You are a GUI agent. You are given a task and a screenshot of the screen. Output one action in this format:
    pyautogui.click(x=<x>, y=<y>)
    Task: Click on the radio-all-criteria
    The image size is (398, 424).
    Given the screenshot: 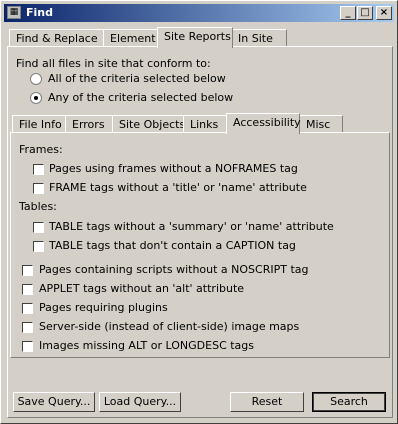 What is the action you would take?
    pyautogui.click(x=36, y=79)
    